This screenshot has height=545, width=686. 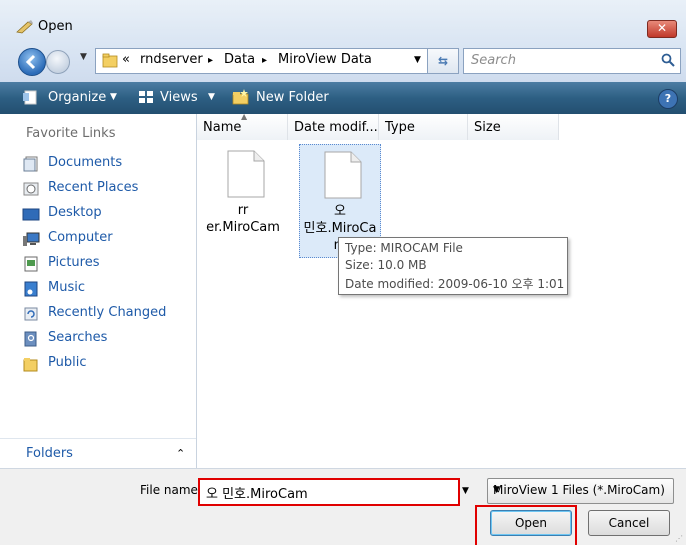 I want to click on back-button, so click(x=32, y=62).